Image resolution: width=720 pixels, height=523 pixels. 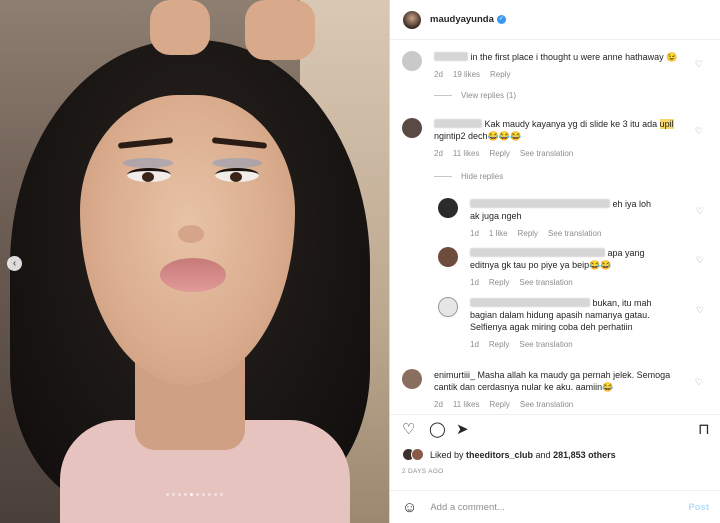 I want to click on nose, so click(x=191, y=234).